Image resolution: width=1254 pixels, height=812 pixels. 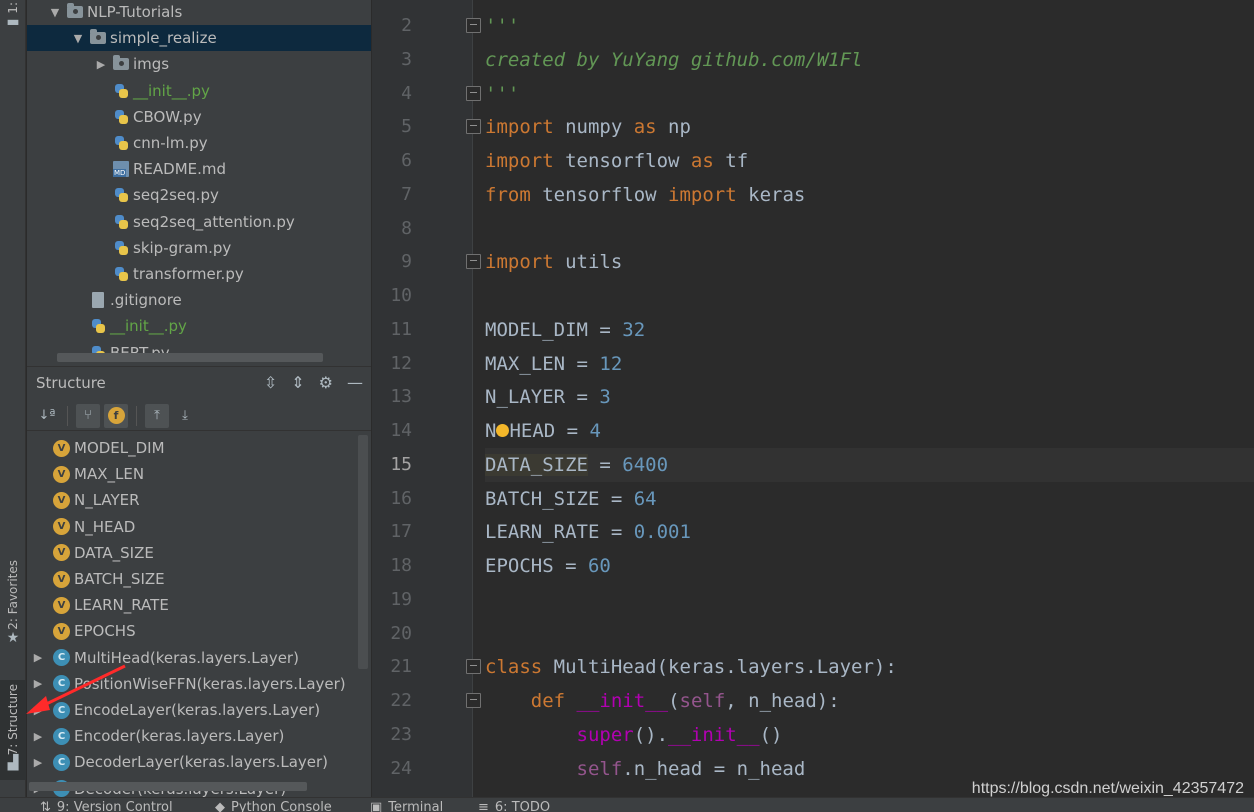 What do you see at coordinates (116, 415) in the screenshot?
I see `show-fields-icon: f` at bounding box center [116, 415].